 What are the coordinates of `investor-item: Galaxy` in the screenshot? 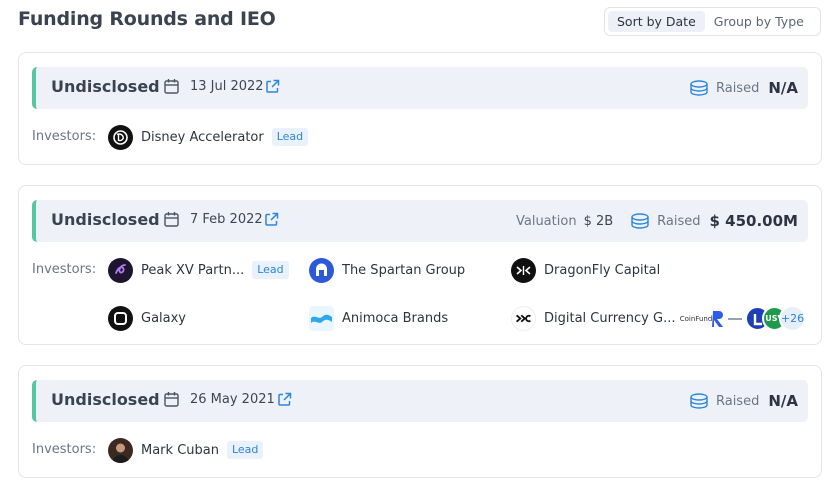 It's located at (147, 318).